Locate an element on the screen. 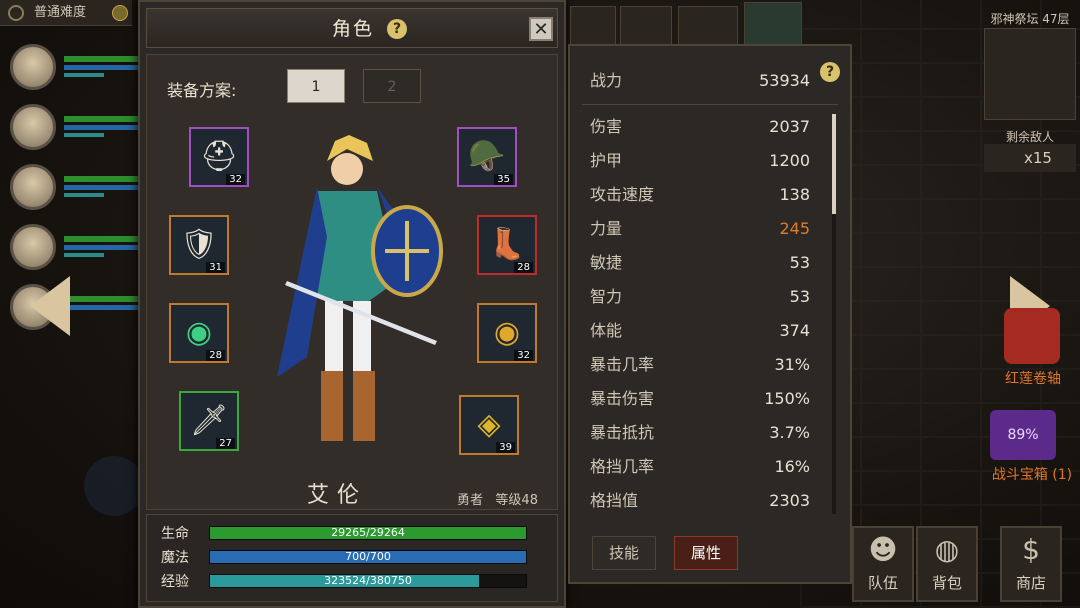  stat-label: 攻击速度 is located at coordinates (622, 194).